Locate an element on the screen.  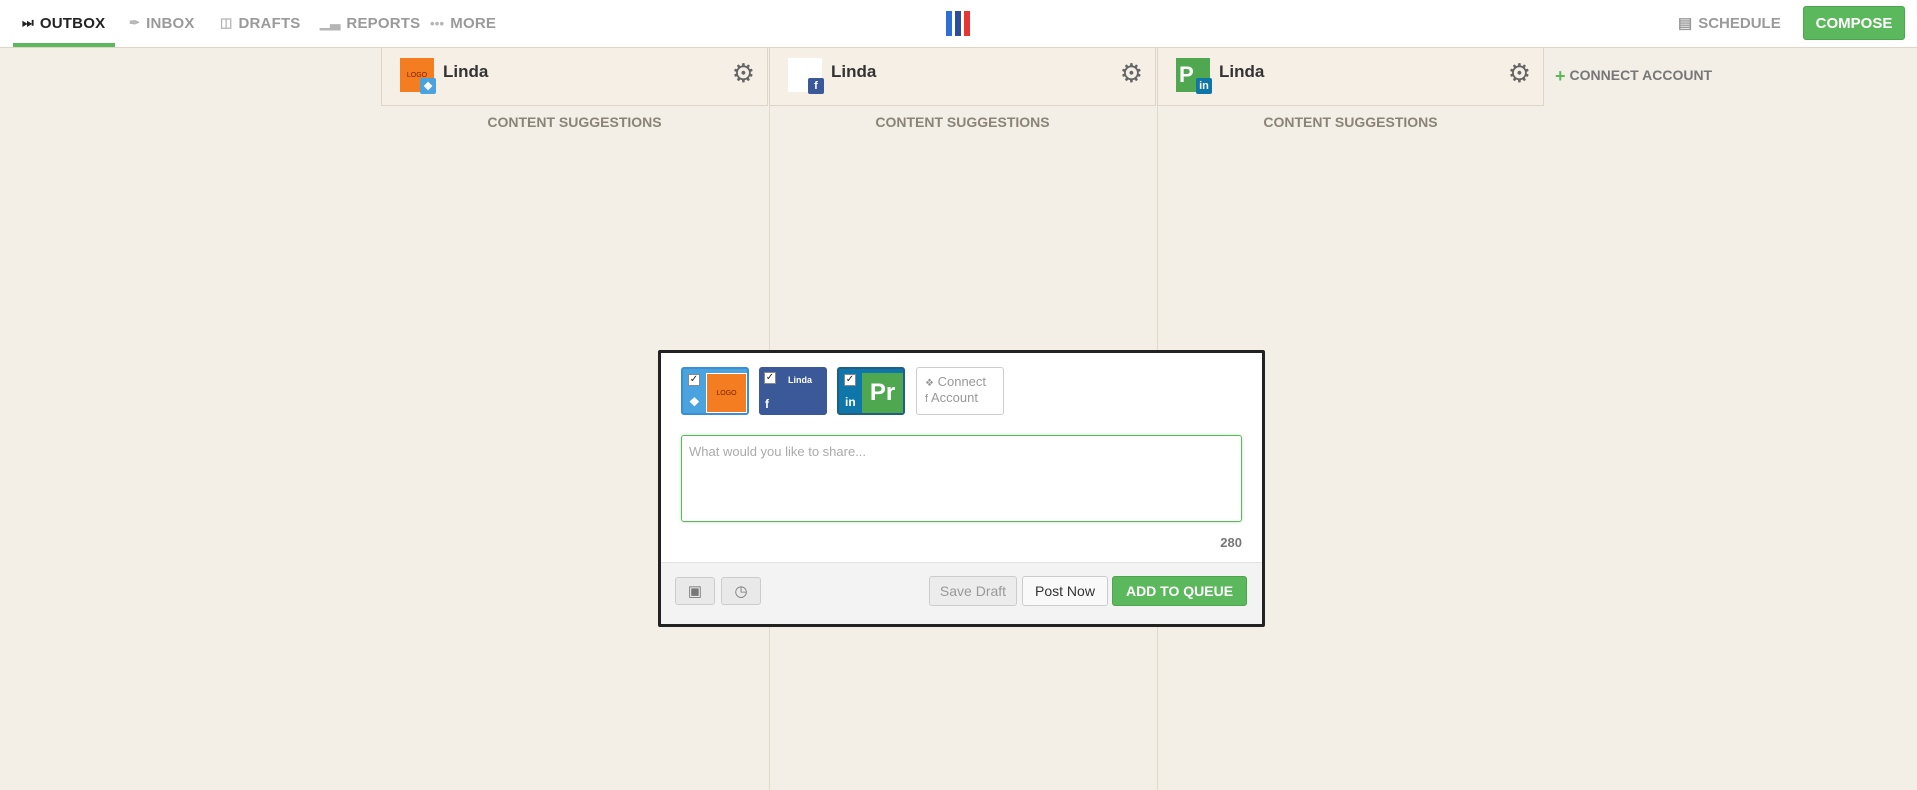
compose-footer: ▣ ◷ Save Draft Post Now ADD TO QUEUE is located at coordinates (961, 593).